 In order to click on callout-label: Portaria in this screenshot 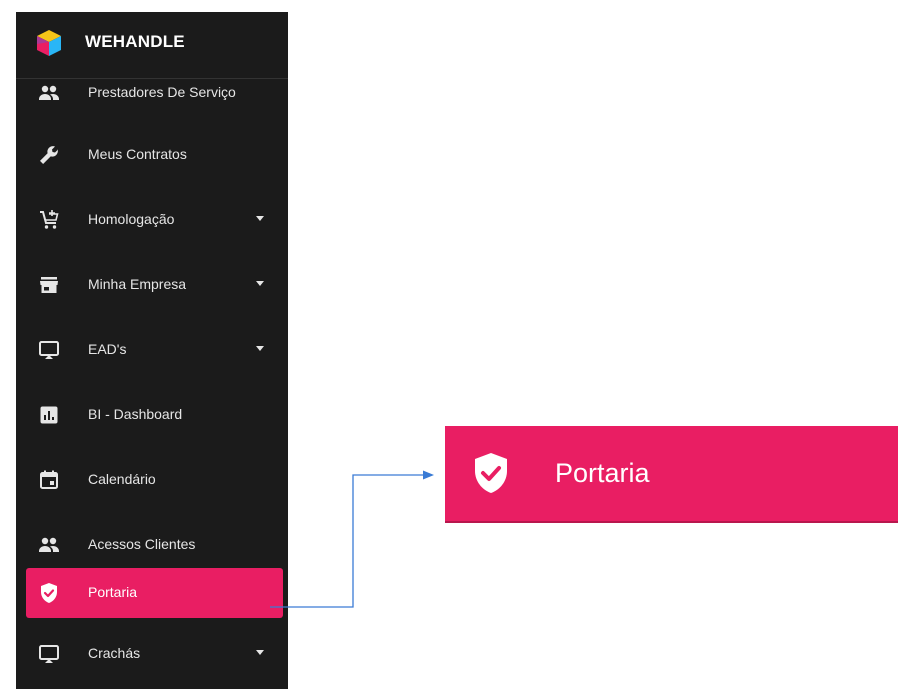, I will do `click(602, 473)`.